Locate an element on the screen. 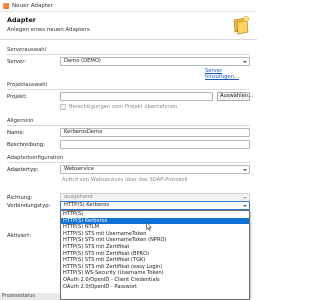  dropdown-option: HTTP(S) STS mit Zertifikat is located at coordinates (155, 247).